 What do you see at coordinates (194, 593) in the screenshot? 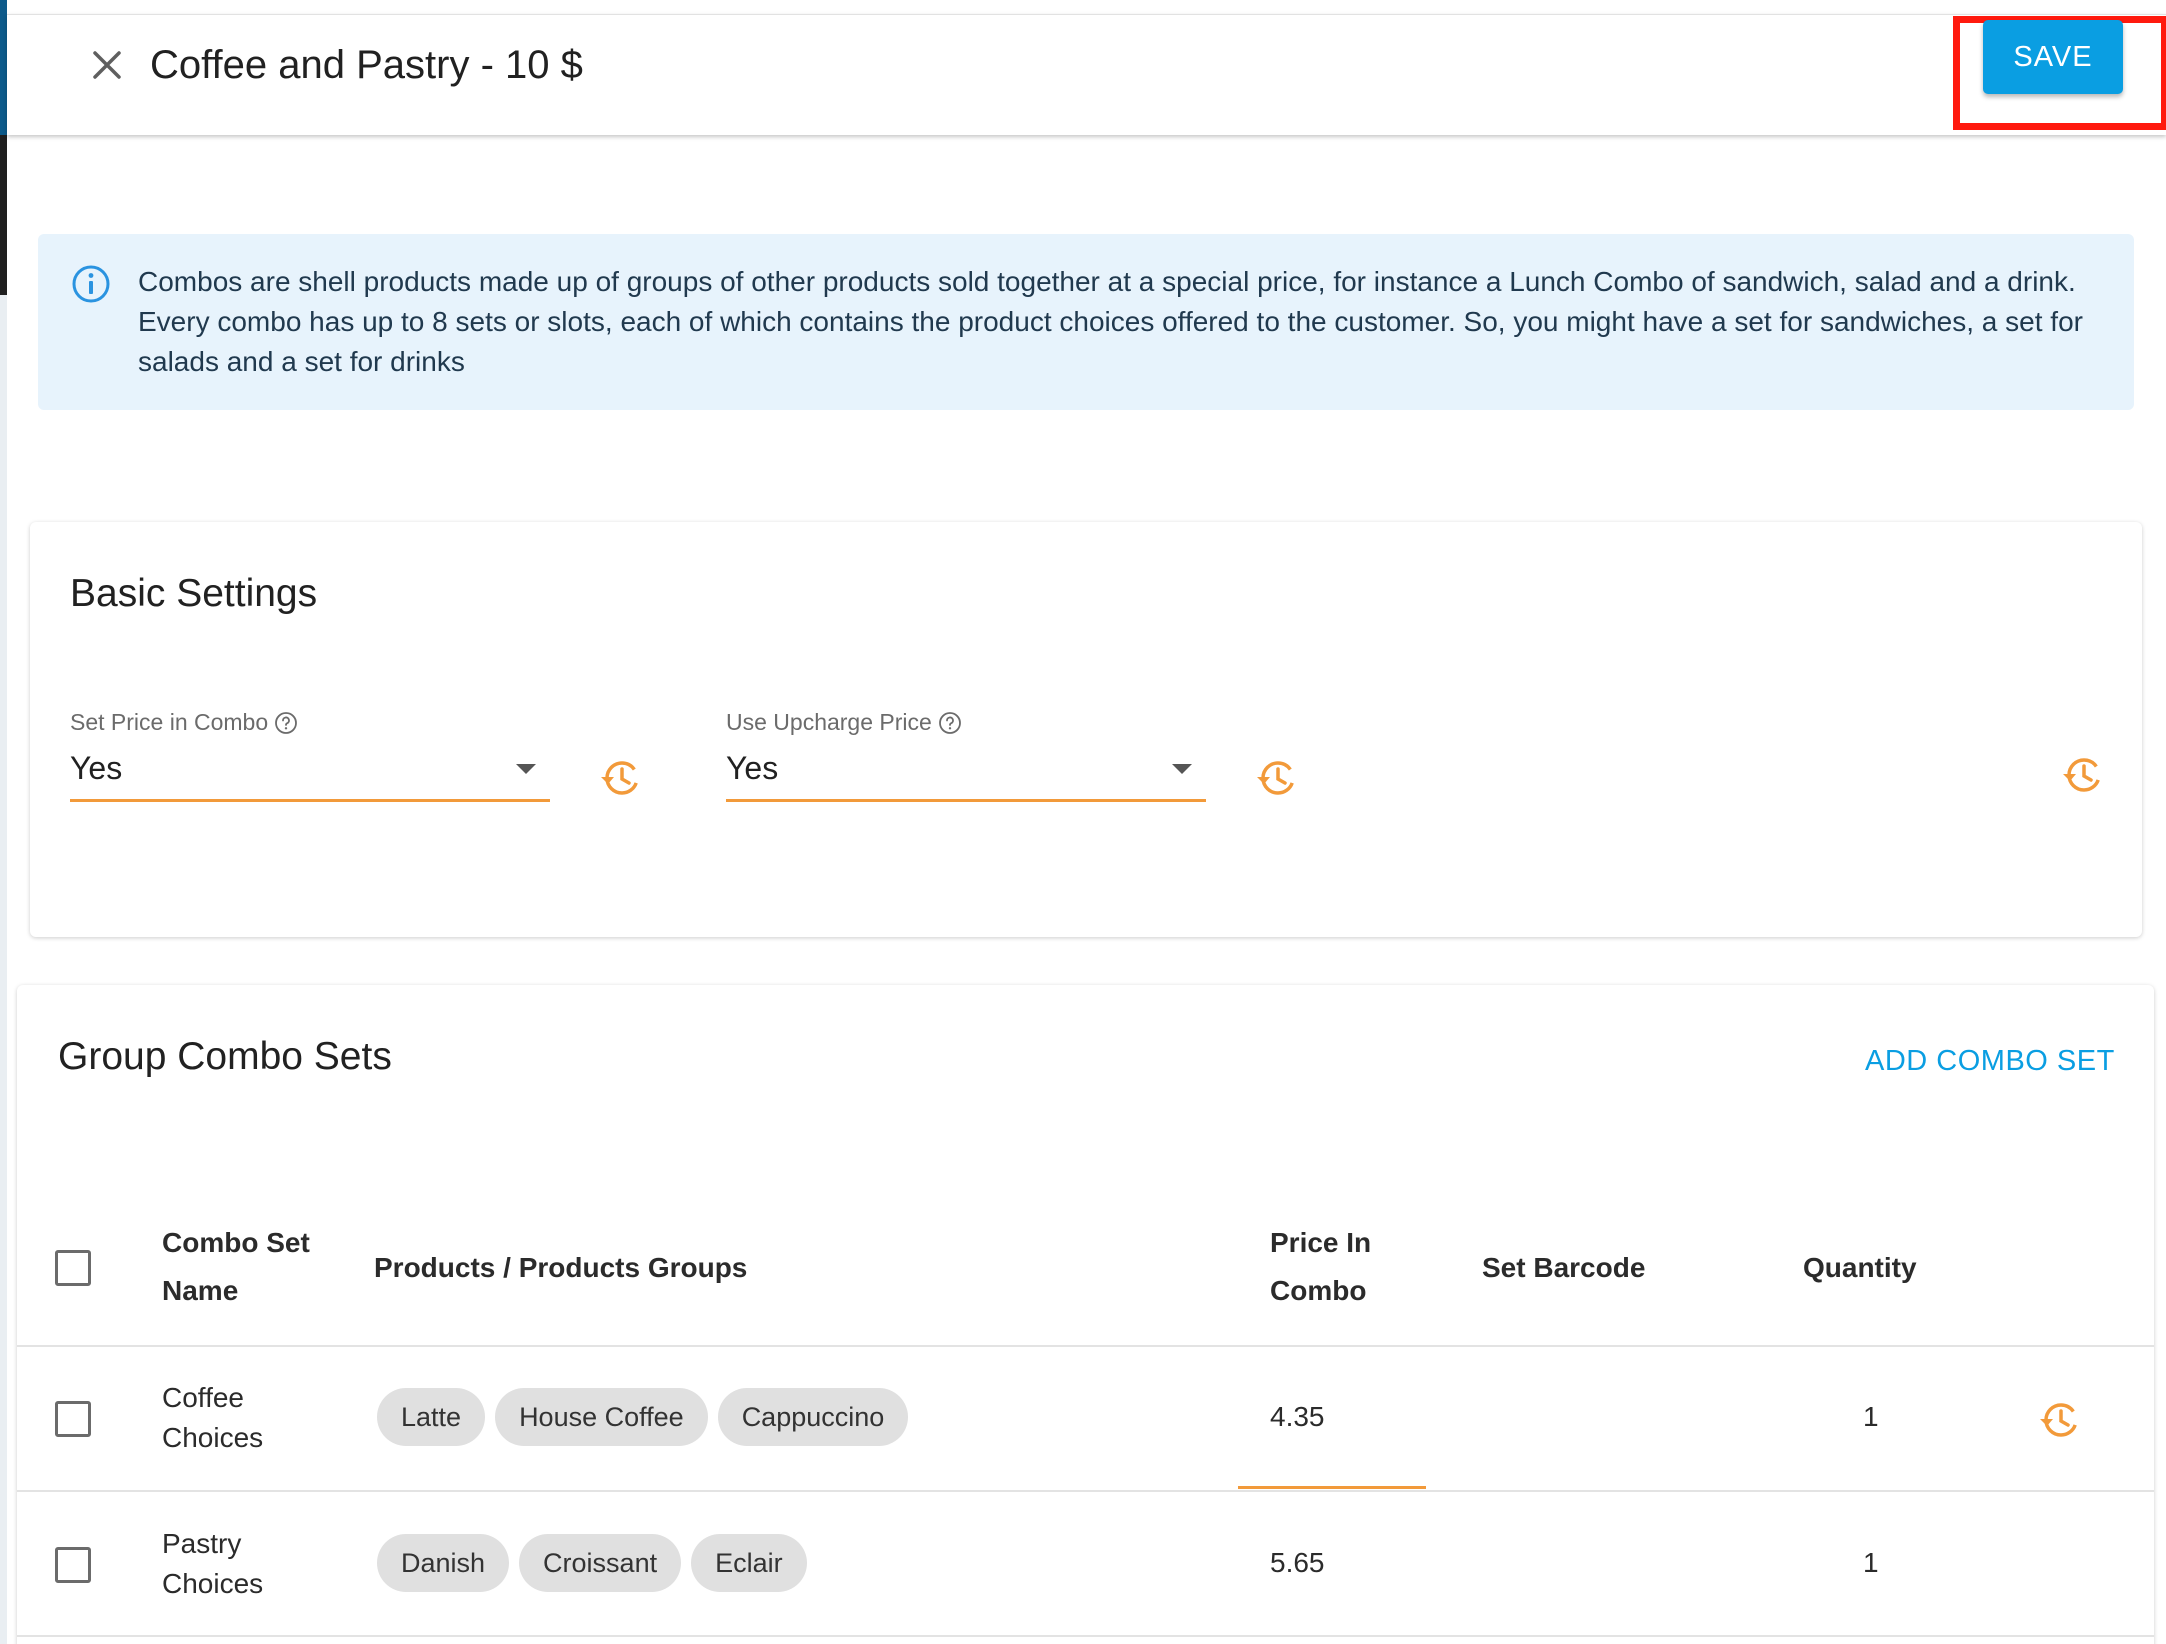
I see `basic-settings-title: Basic Settings` at bounding box center [194, 593].